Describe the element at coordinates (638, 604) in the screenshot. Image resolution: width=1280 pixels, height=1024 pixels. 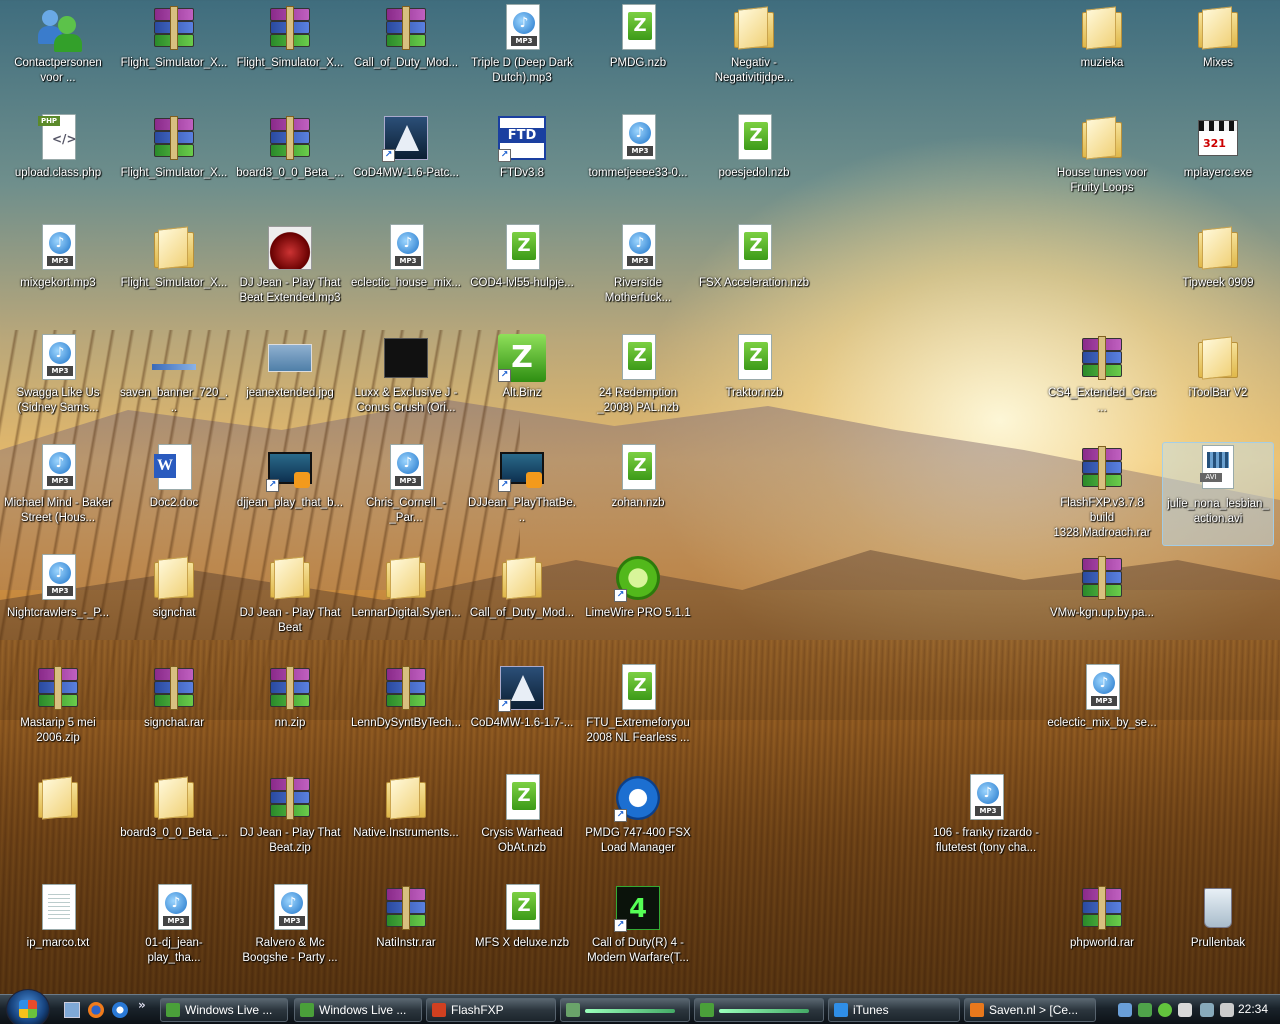
I see `desktop-icon: ↗ LimeWire PRO 5.1.1` at that location.